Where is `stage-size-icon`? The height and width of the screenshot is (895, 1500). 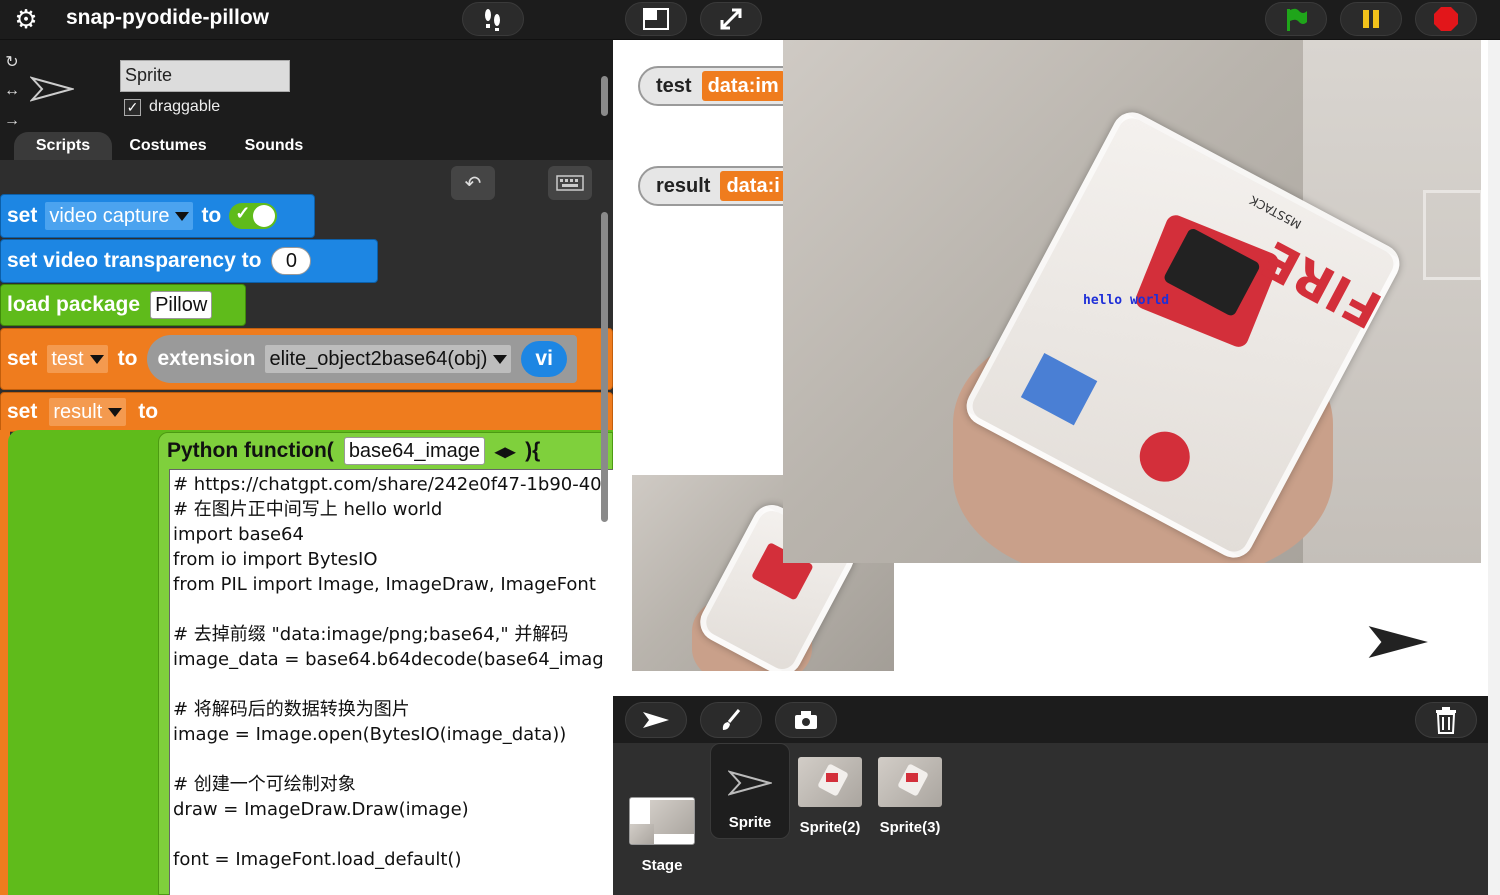 stage-size-icon is located at coordinates (656, 19).